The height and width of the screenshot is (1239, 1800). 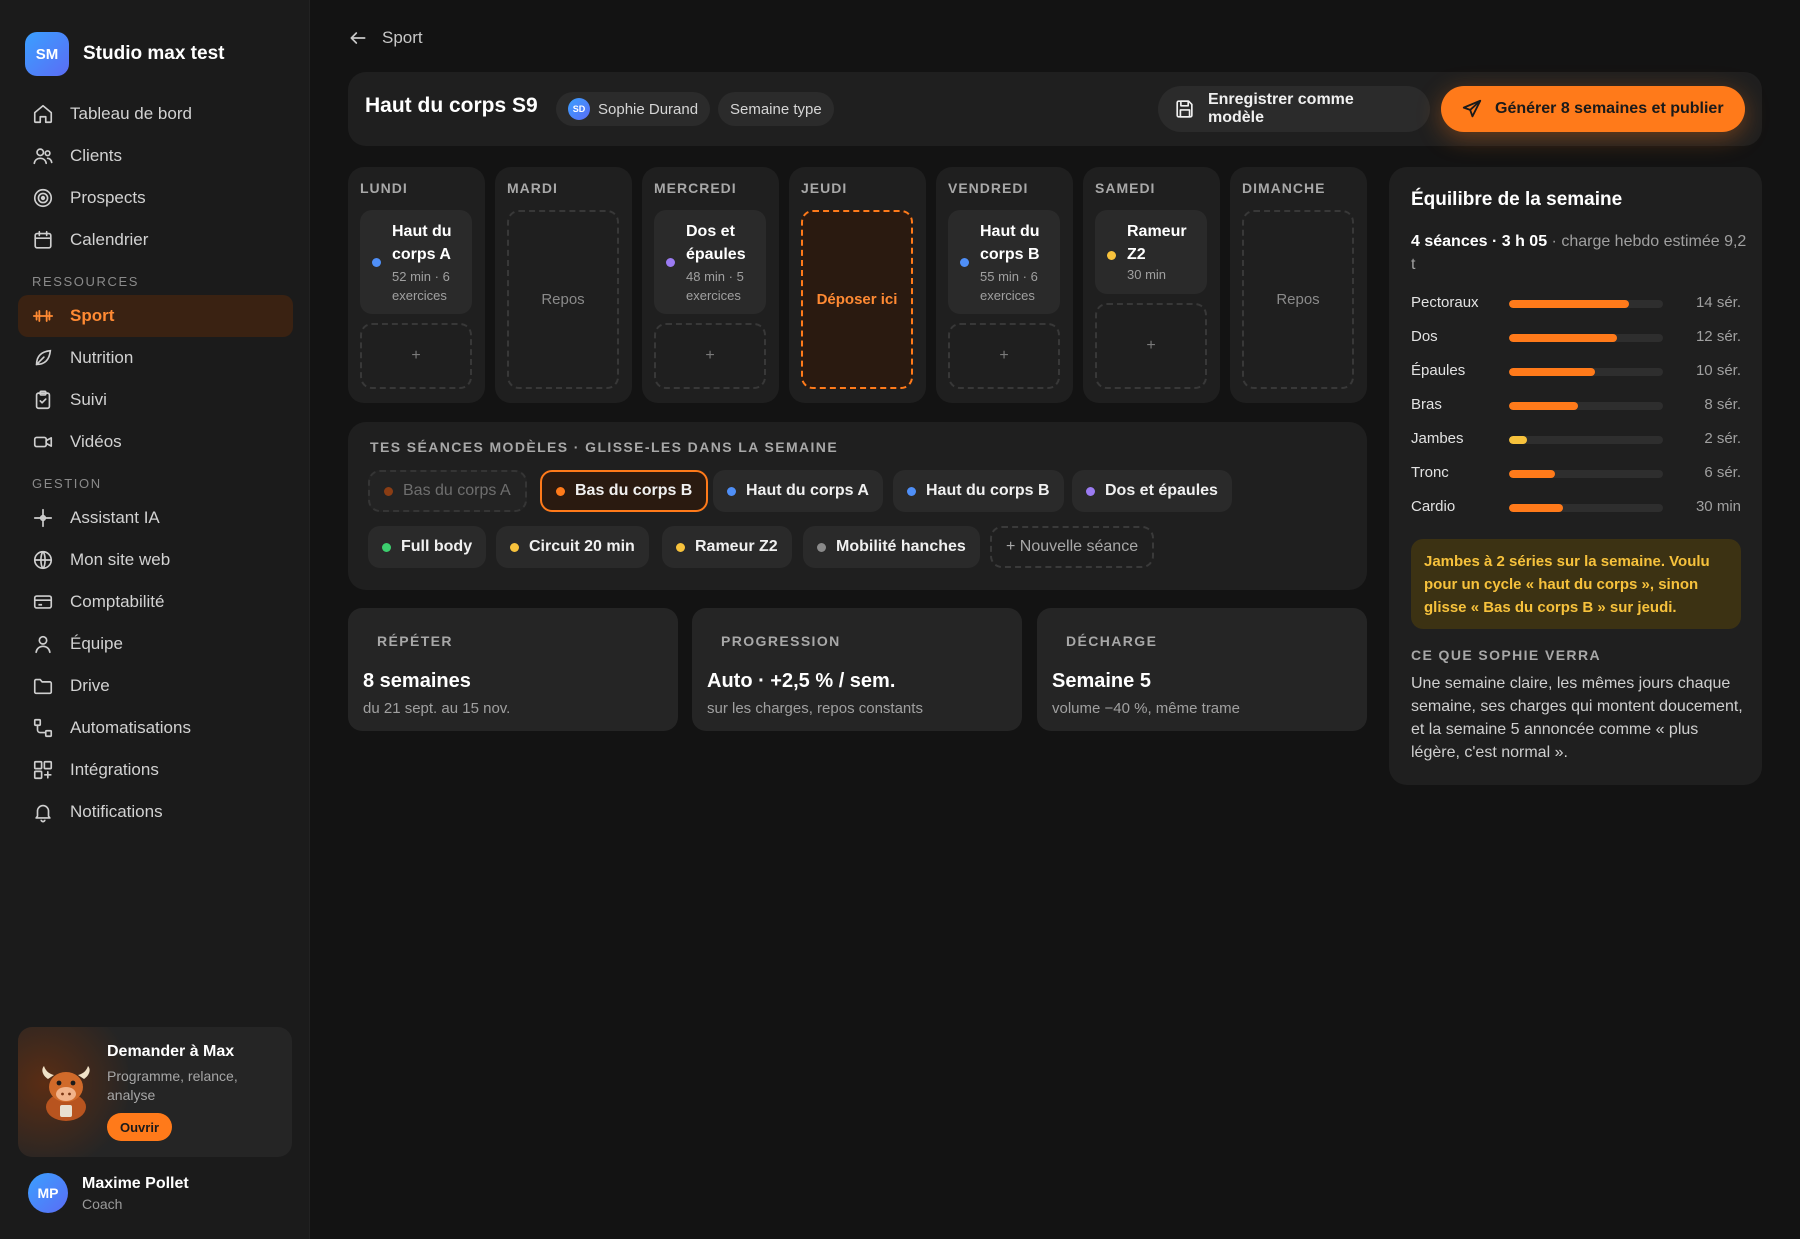 What do you see at coordinates (120, 559) in the screenshot?
I see `nav-item-label: Mon site web` at bounding box center [120, 559].